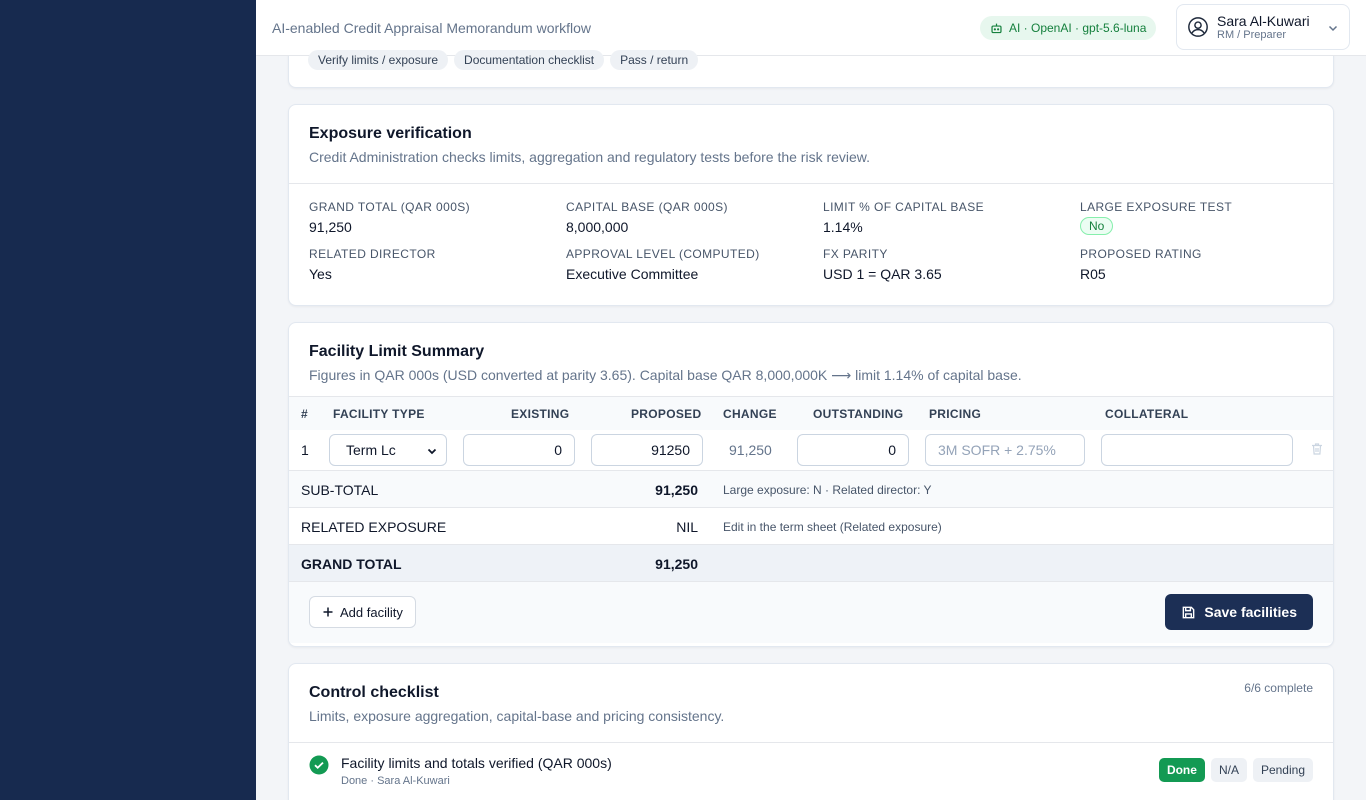  I want to click on ai-model-label: AI · OpenAI · gpt-5.6-luna, so click(1078, 28).